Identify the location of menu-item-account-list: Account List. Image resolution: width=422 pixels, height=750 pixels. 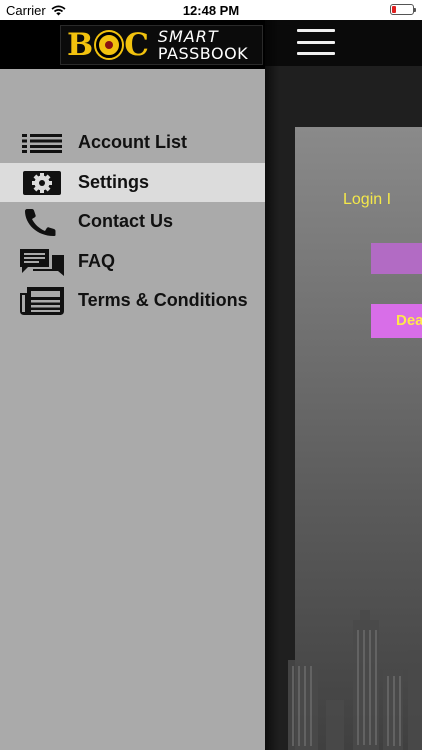
(132, 143).